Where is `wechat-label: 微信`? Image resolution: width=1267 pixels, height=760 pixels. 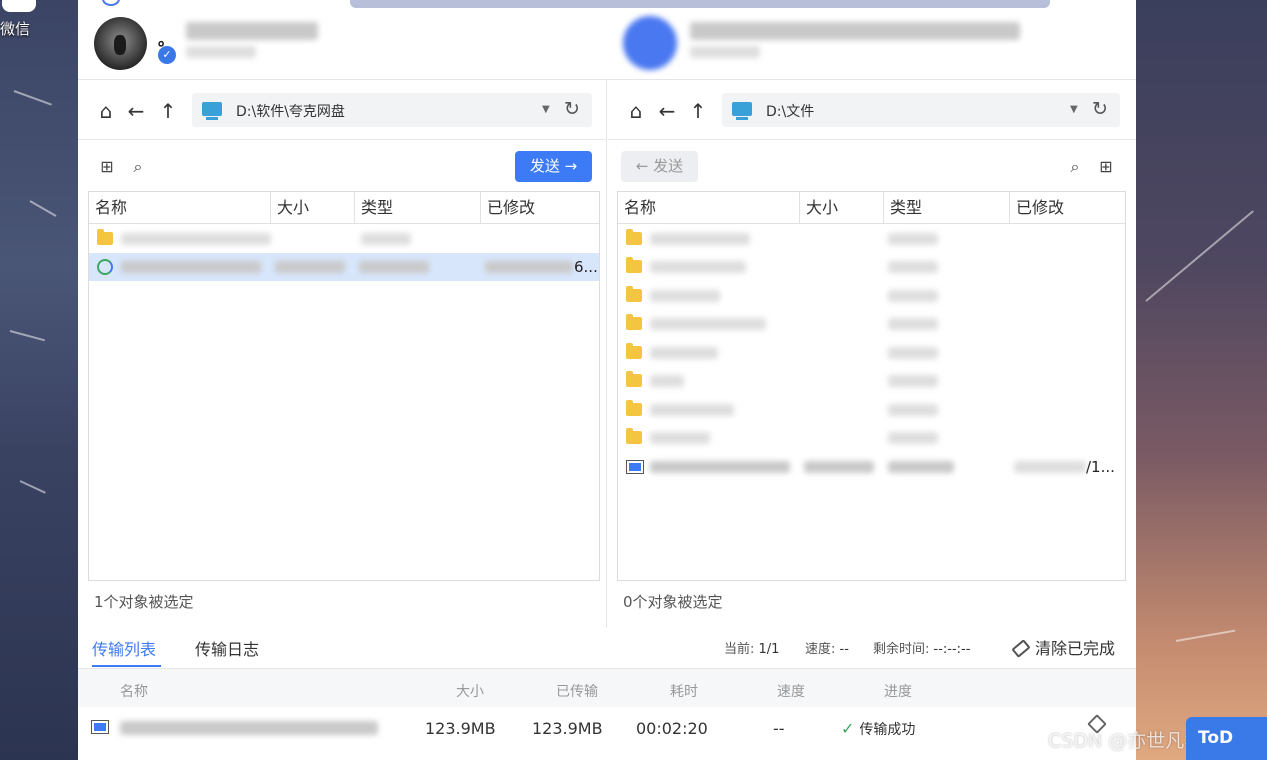 wechat-label: 微信 is located at coordinates (15, 28).